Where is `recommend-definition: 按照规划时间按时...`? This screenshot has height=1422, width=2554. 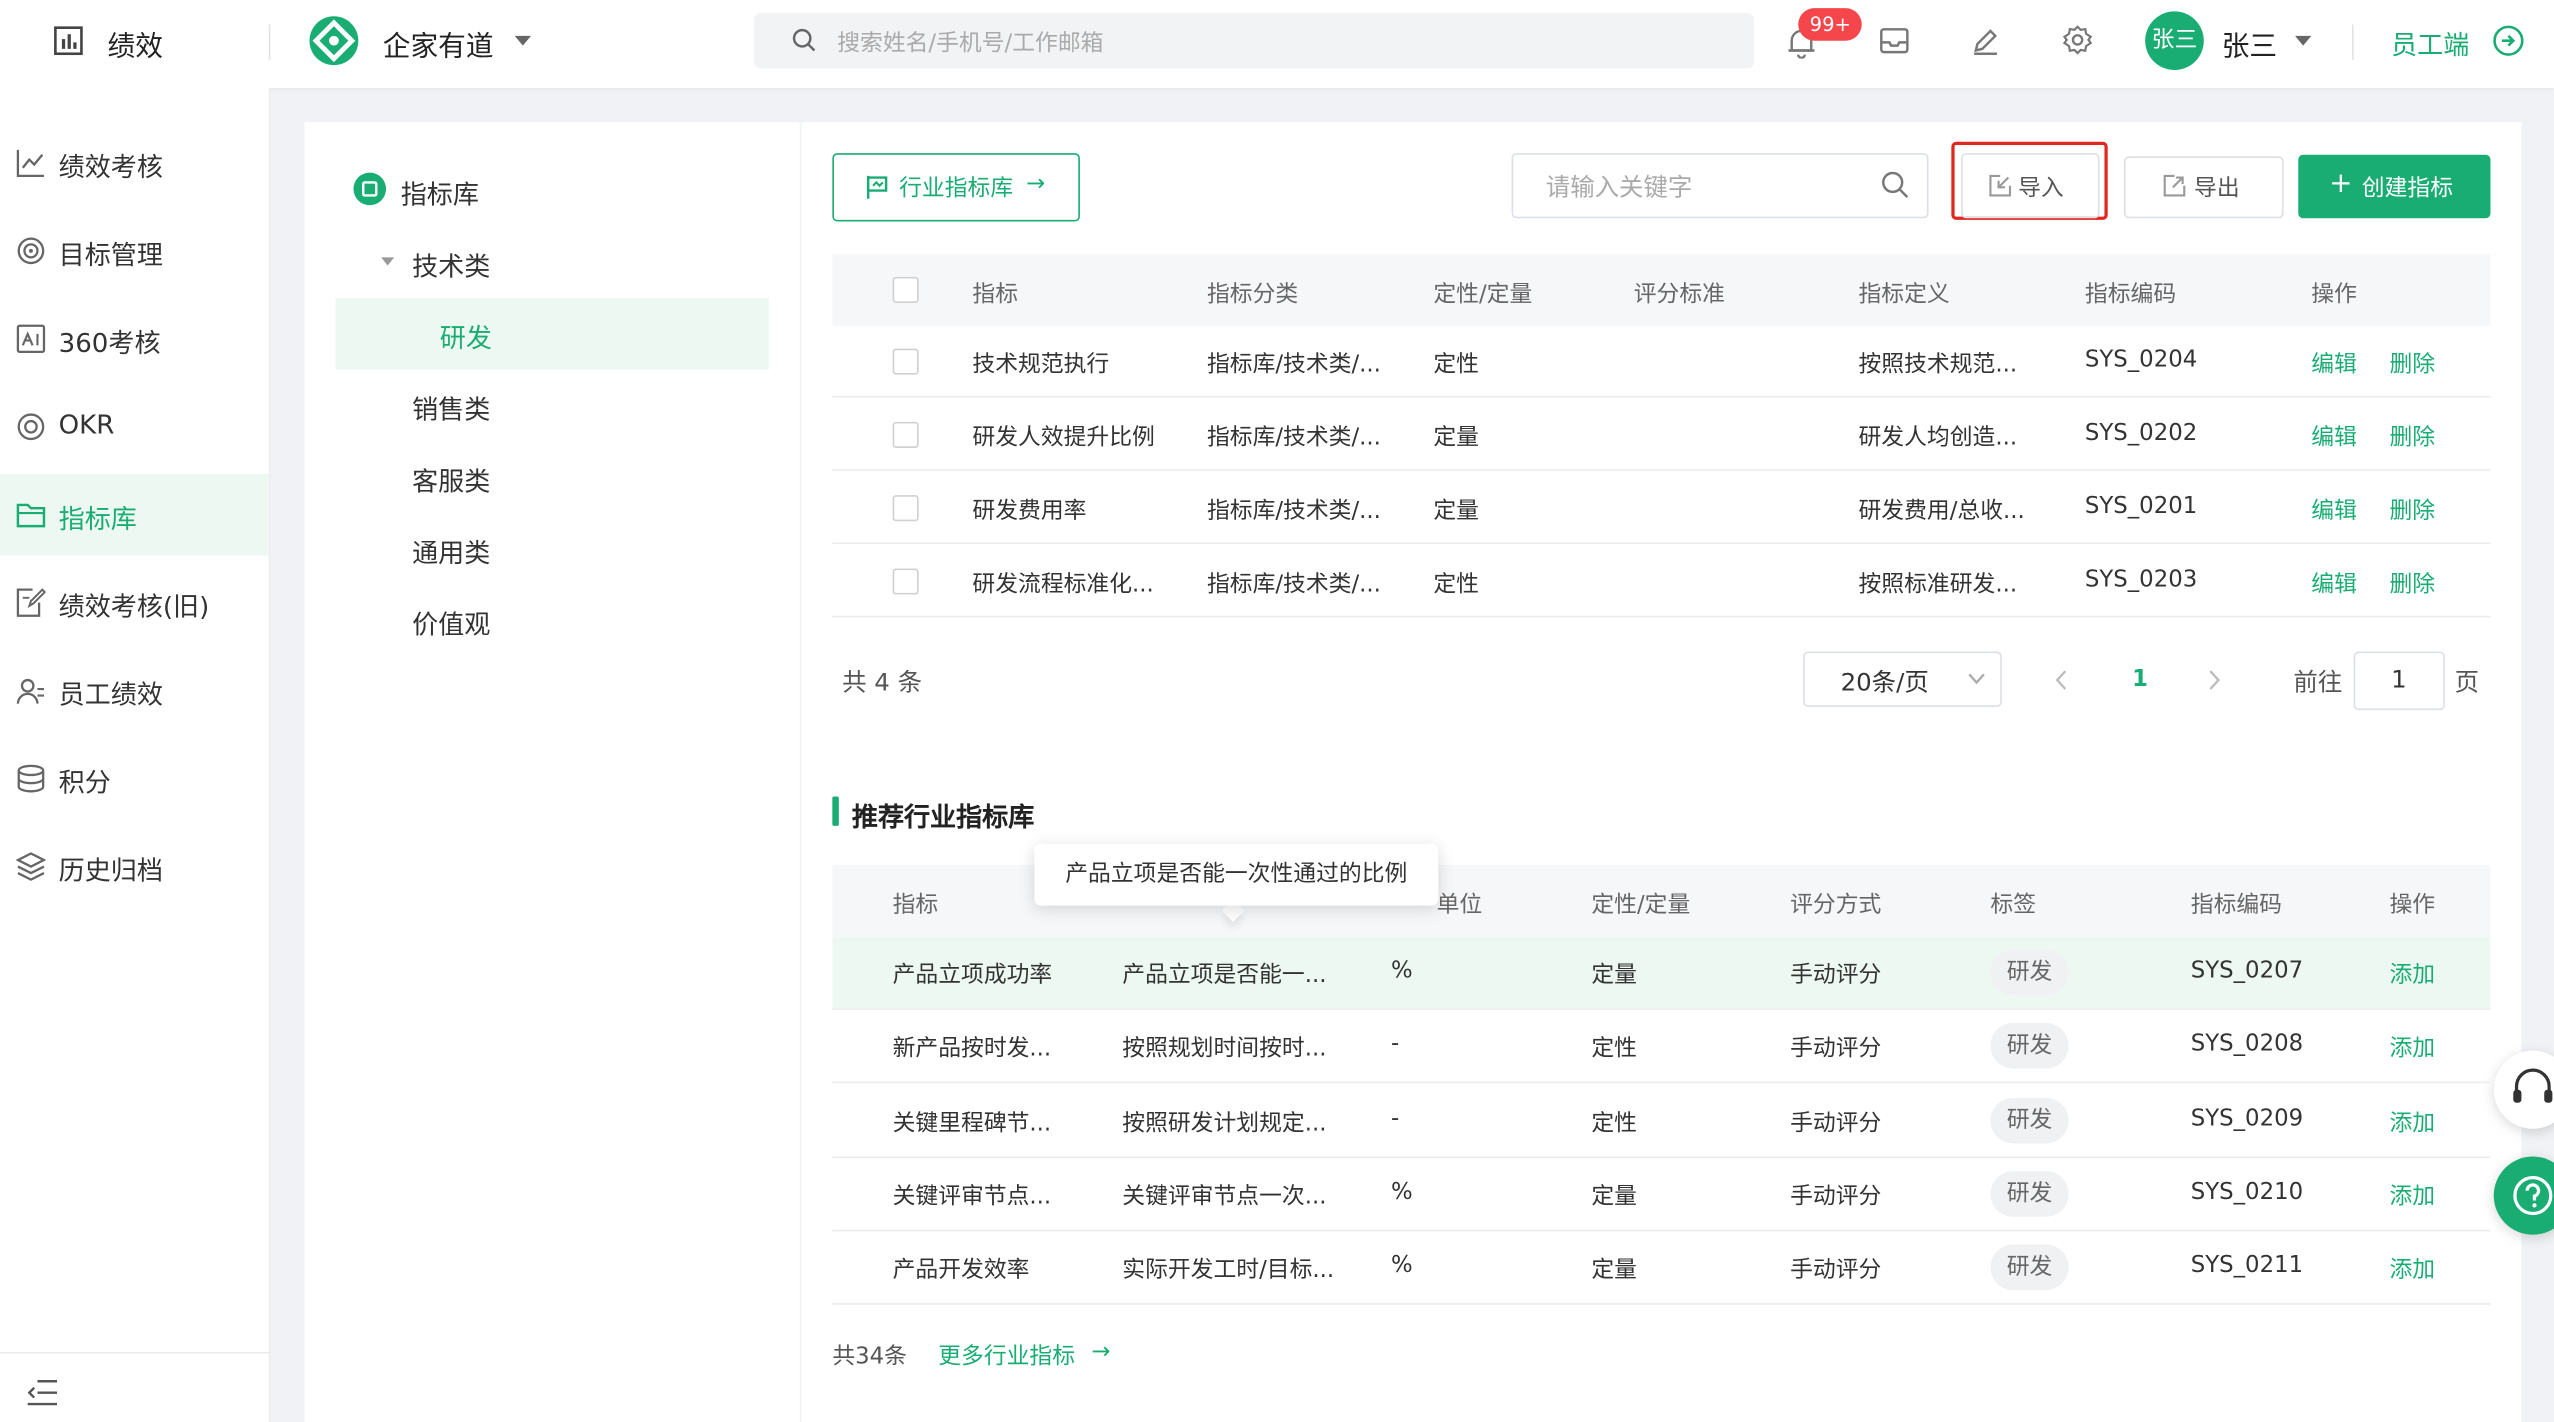
recommend-definition: 按照规划时间按时... is located at coordinates (1224, 1048).